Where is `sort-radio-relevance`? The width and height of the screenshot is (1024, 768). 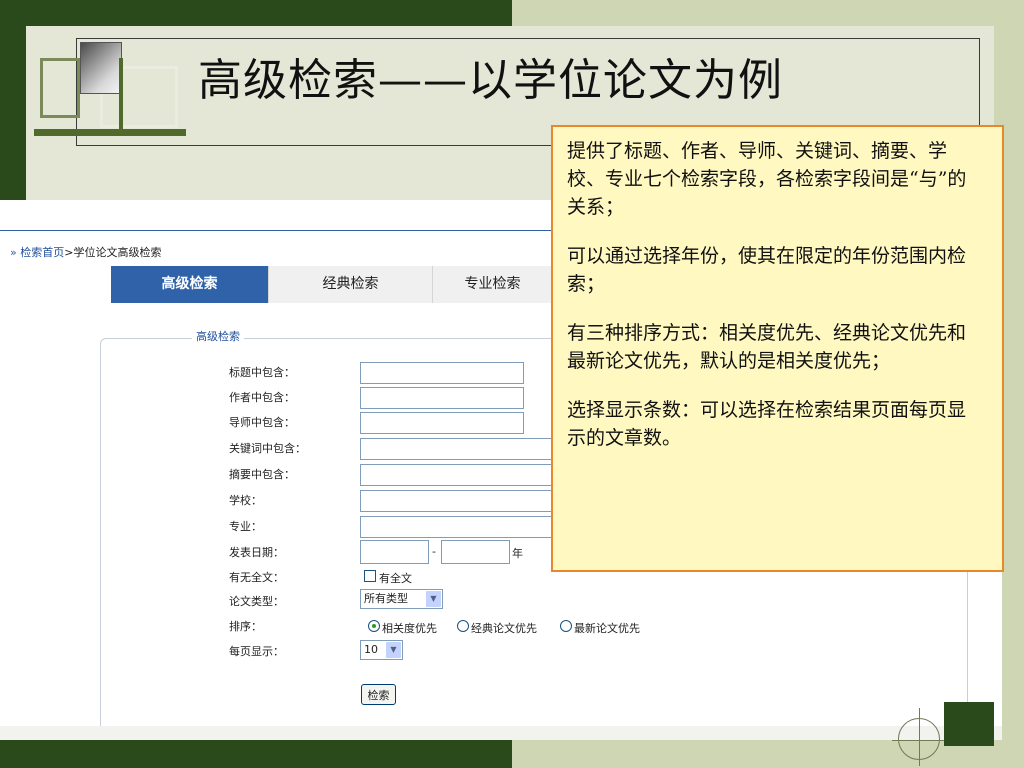
sort-radio-relevance is located at coordinates (374, 626).